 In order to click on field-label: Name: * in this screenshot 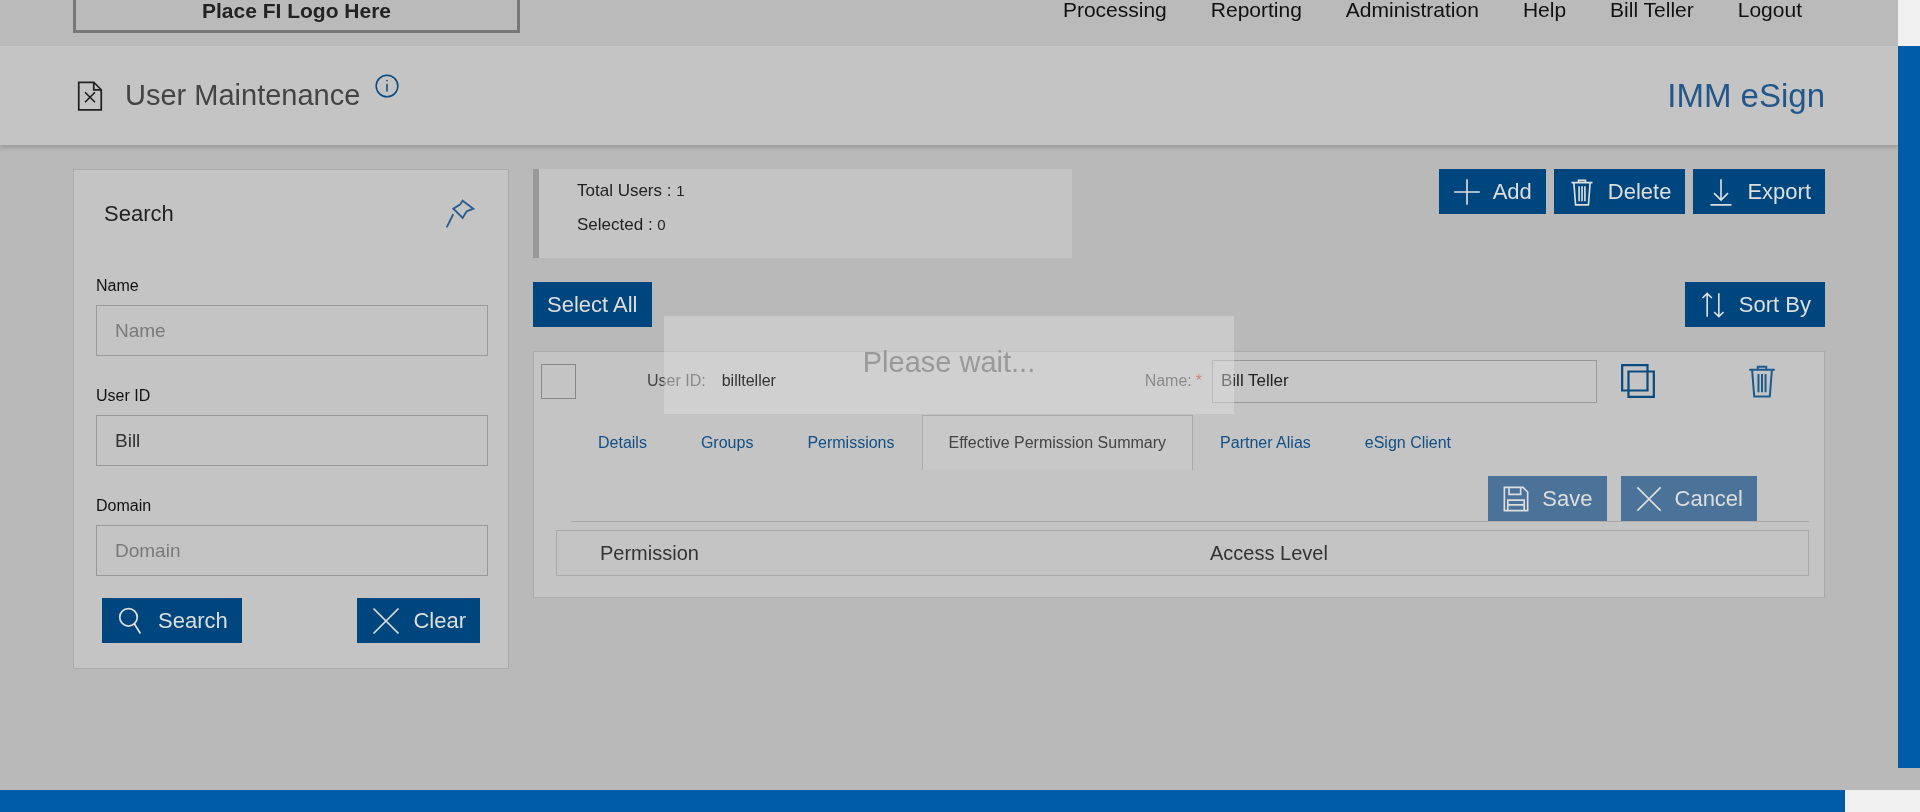, I will do `click(1173, 381)`.